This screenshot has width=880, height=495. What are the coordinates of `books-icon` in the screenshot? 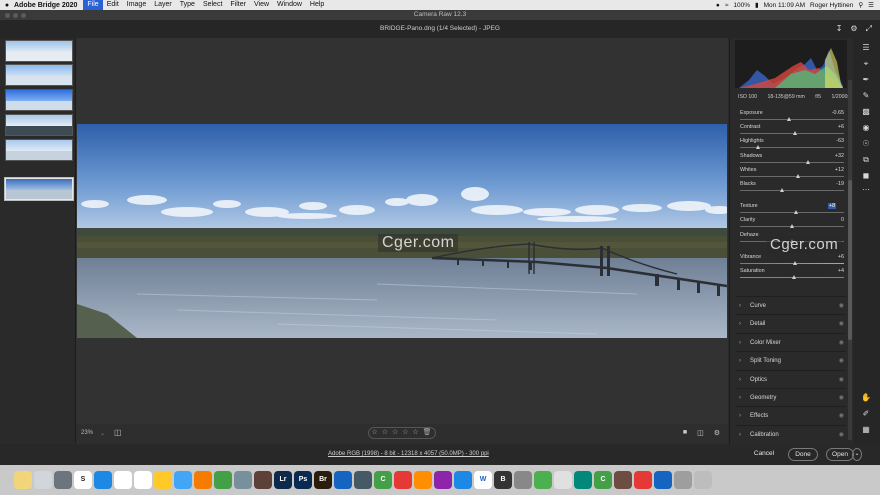 It's located at (423, 480).